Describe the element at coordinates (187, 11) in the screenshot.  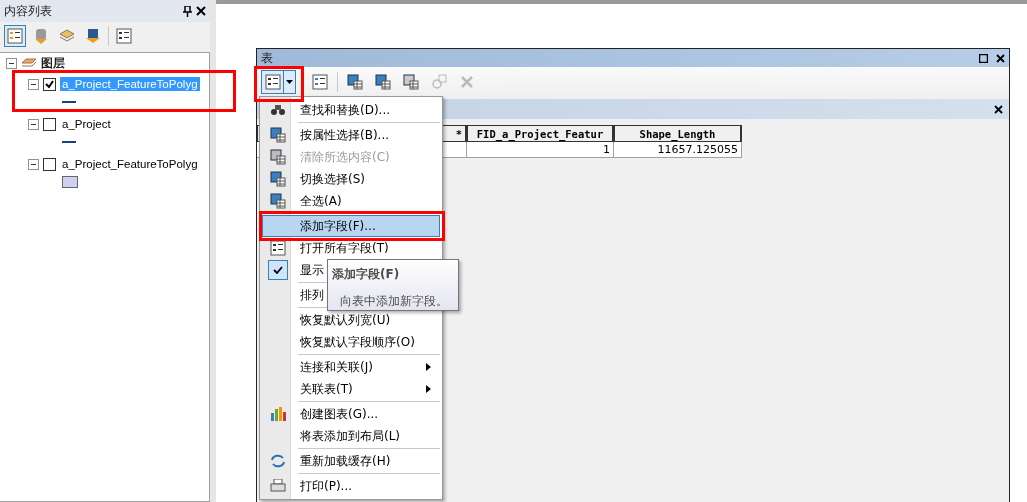
I see `pin-icon` at that location.